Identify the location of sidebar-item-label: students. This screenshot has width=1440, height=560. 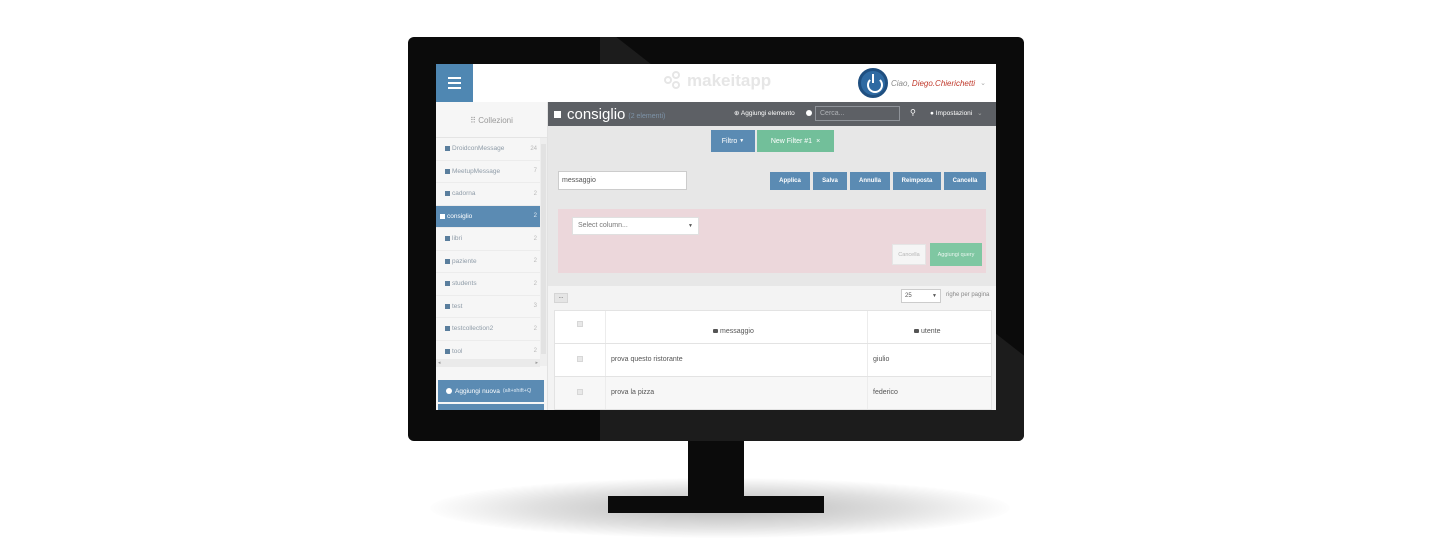
(464, 284).